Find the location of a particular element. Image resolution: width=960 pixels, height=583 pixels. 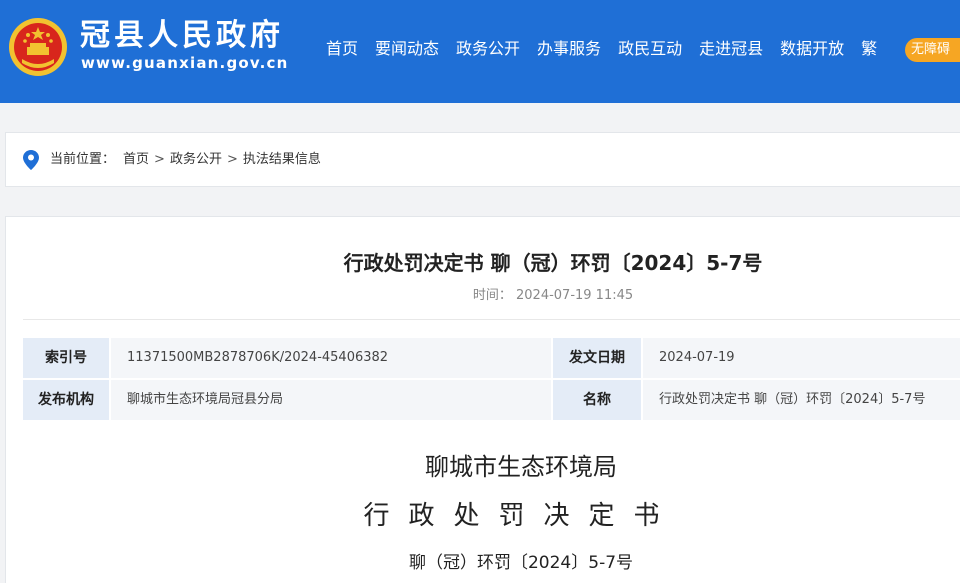

breadcrumb-label: 当前位置： is located at coordinates (83, 159).